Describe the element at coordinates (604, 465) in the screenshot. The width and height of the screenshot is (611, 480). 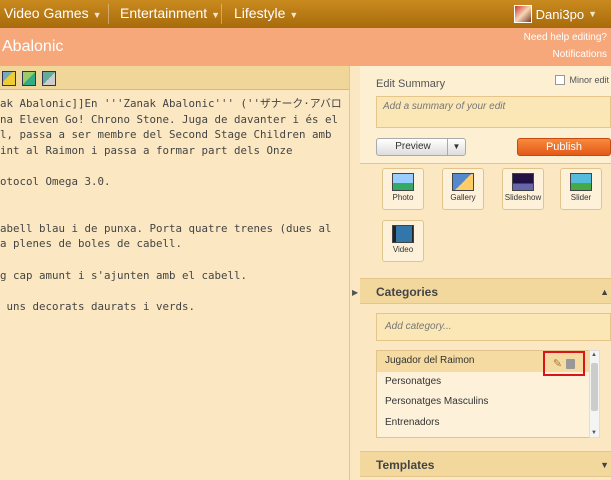
I see `collapse-down-icon: ▼` at that location.